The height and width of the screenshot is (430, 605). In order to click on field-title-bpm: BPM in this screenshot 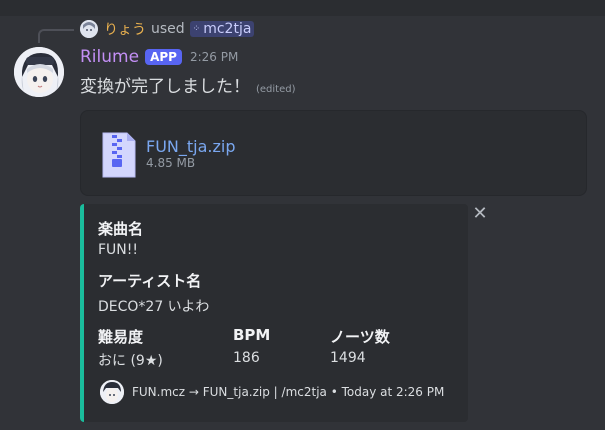, I will do `click(252, 335)`.